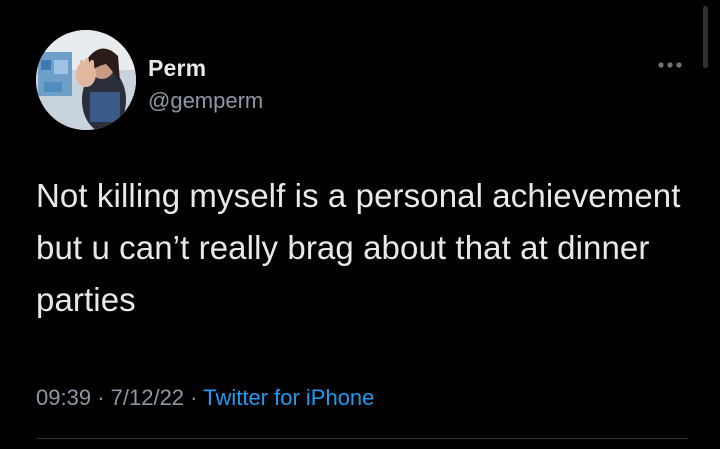 This screenshot has width=720, height=449. What do you see at coordinates (177, 68) in the screenshot?
I see `display-name: Perm` at bounding box center [177, 68].